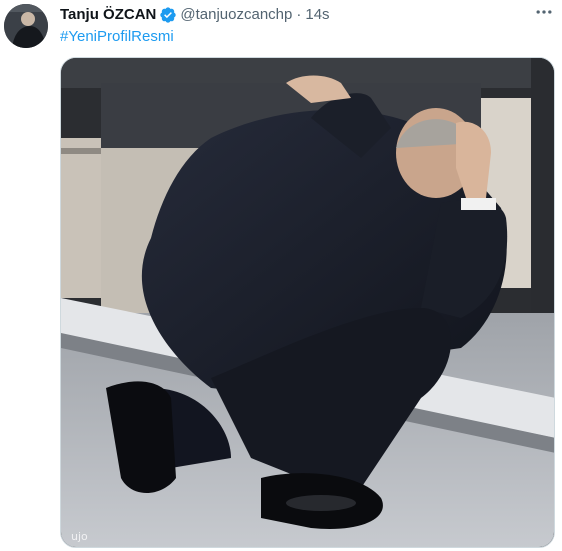  What do you see at coordinates (117, 37) in the screenshot?
I see `hashtag-link: #YeniProfilResmi` at bounding box center [117, 37].